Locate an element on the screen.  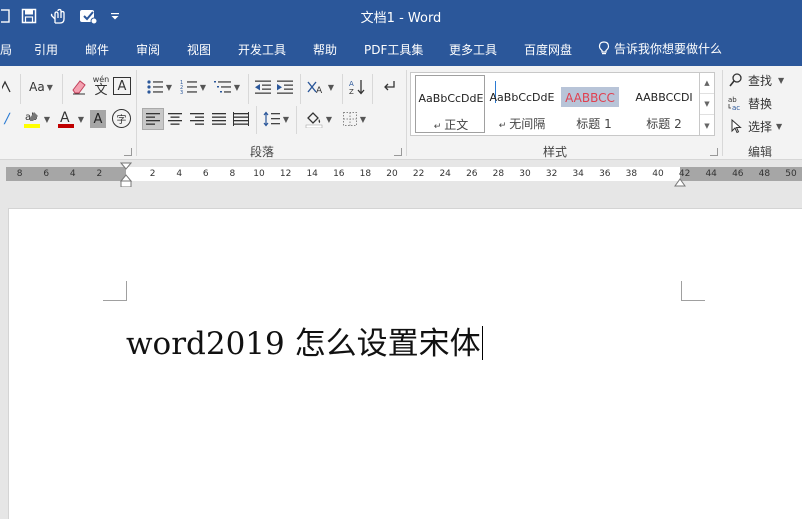
svg-text: A is located at coordinates (319, 90).